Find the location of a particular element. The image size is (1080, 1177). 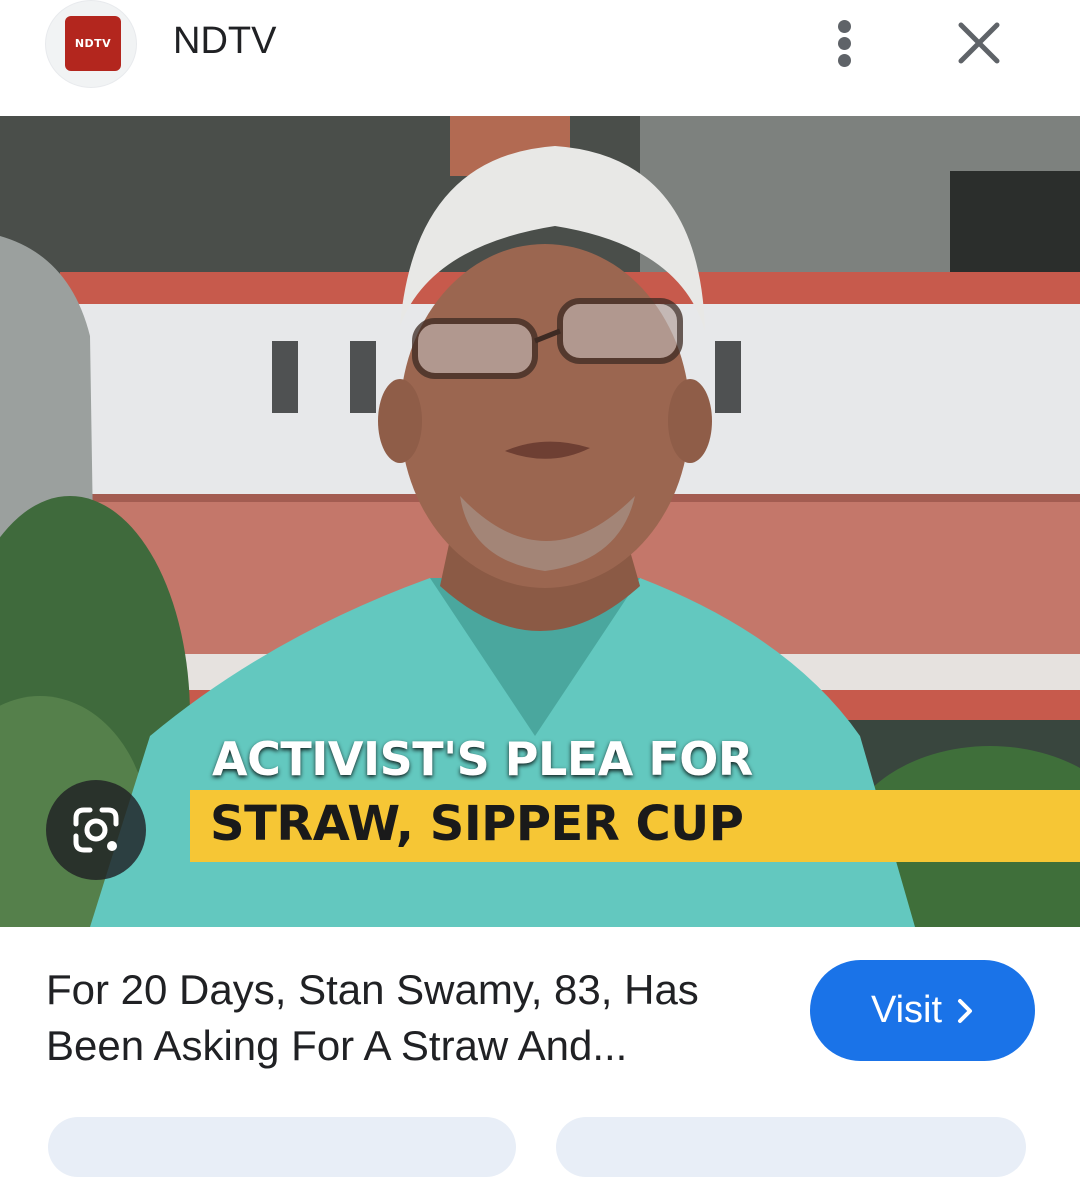

visit-label: Visit is located at coordinates (906, 1010).